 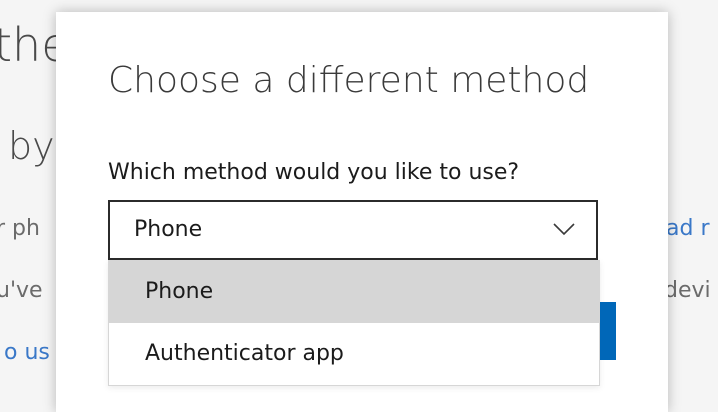 What do you see at coordinates (564, 229) in the screenshot?
I see `chevron-down-icon` at bounding box center [564, 229].